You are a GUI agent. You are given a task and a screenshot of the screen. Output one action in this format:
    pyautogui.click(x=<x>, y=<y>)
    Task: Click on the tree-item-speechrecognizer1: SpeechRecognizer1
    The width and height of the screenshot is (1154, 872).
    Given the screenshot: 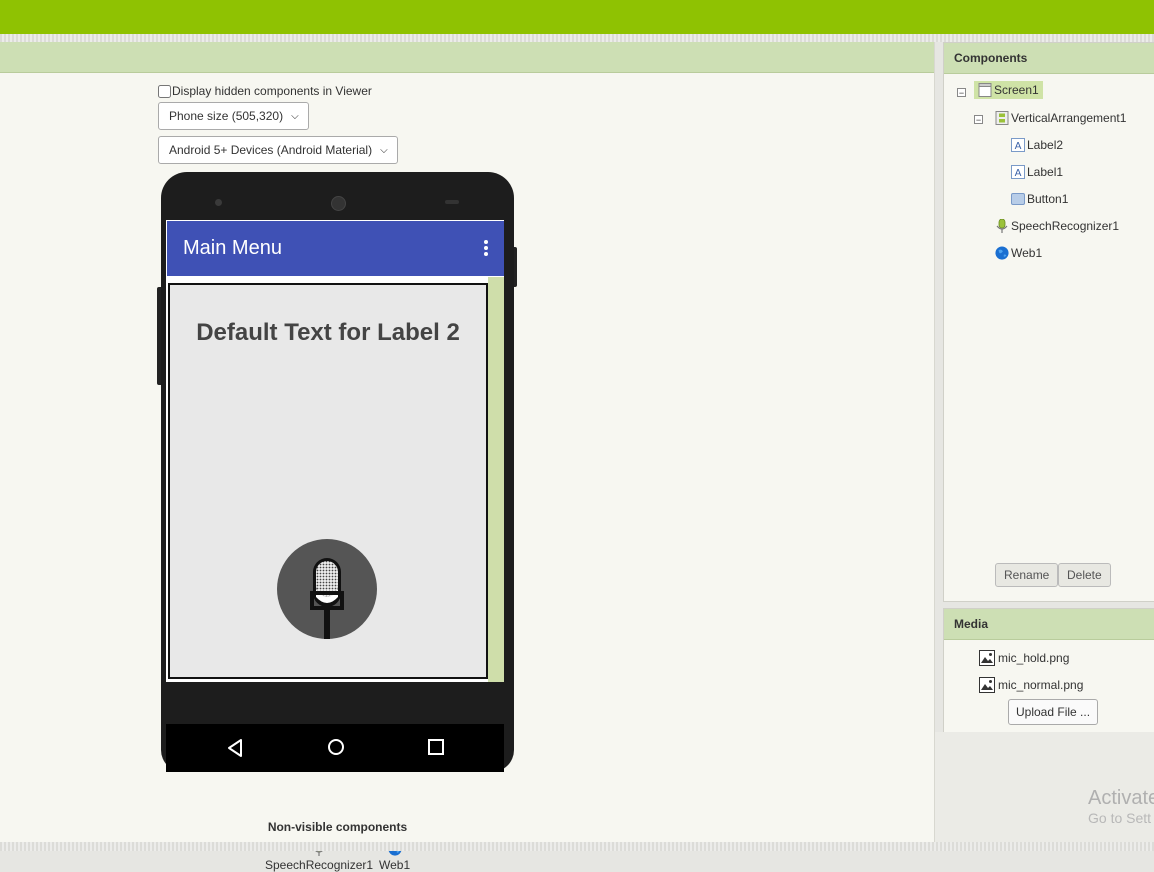 What is the action you would take?
    pyautogui.click(x=1057, y=226)
    